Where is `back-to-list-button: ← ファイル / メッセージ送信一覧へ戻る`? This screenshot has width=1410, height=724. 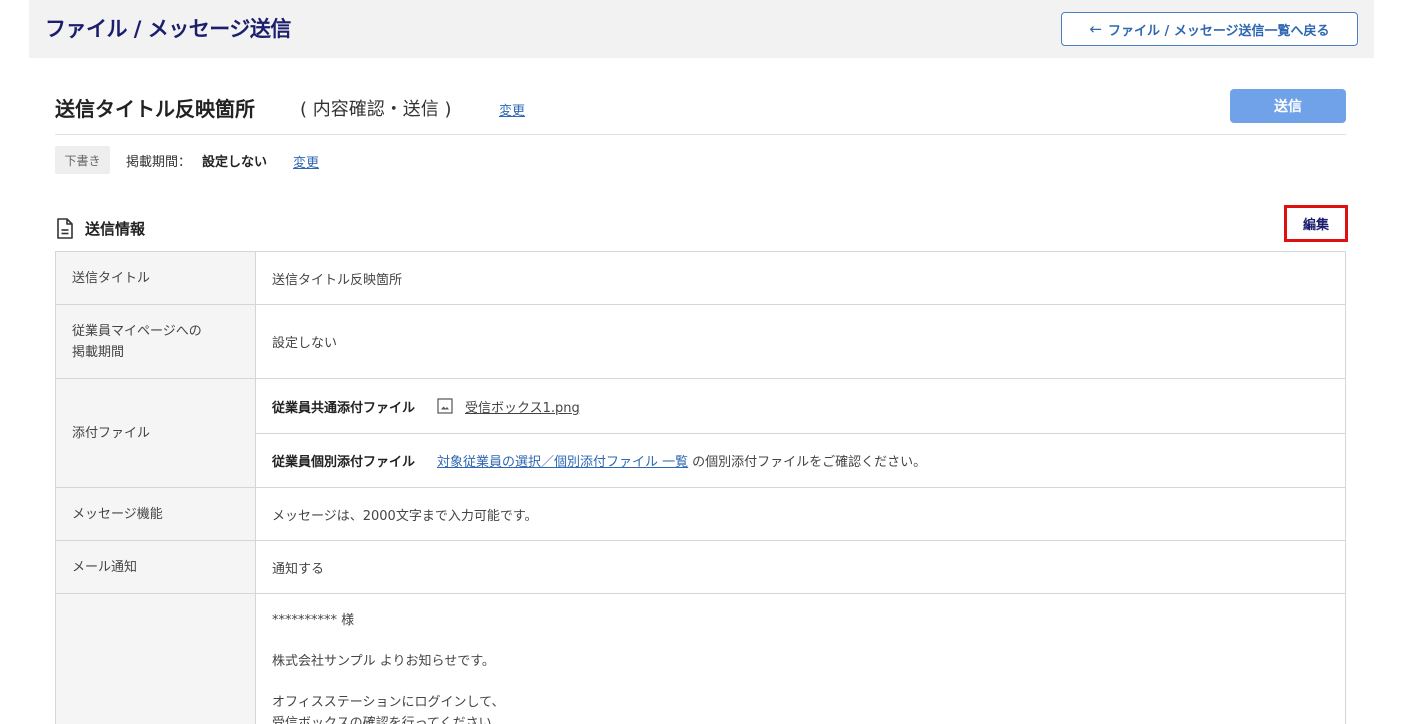 back-to-list-button: ← ファイル / メッセージ送信一覧へ戻る is located at coordinates (1209, 29).